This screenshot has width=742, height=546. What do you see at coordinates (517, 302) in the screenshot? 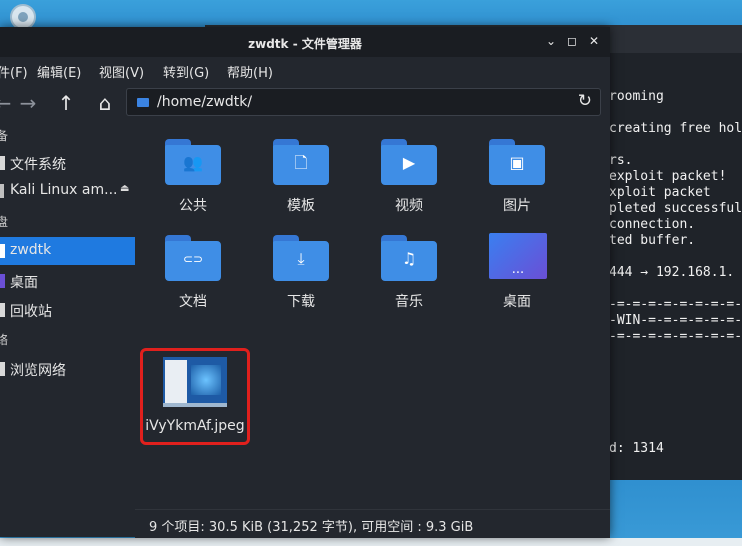
I see `file-label: 桌面` at bounding box center [517, 302].